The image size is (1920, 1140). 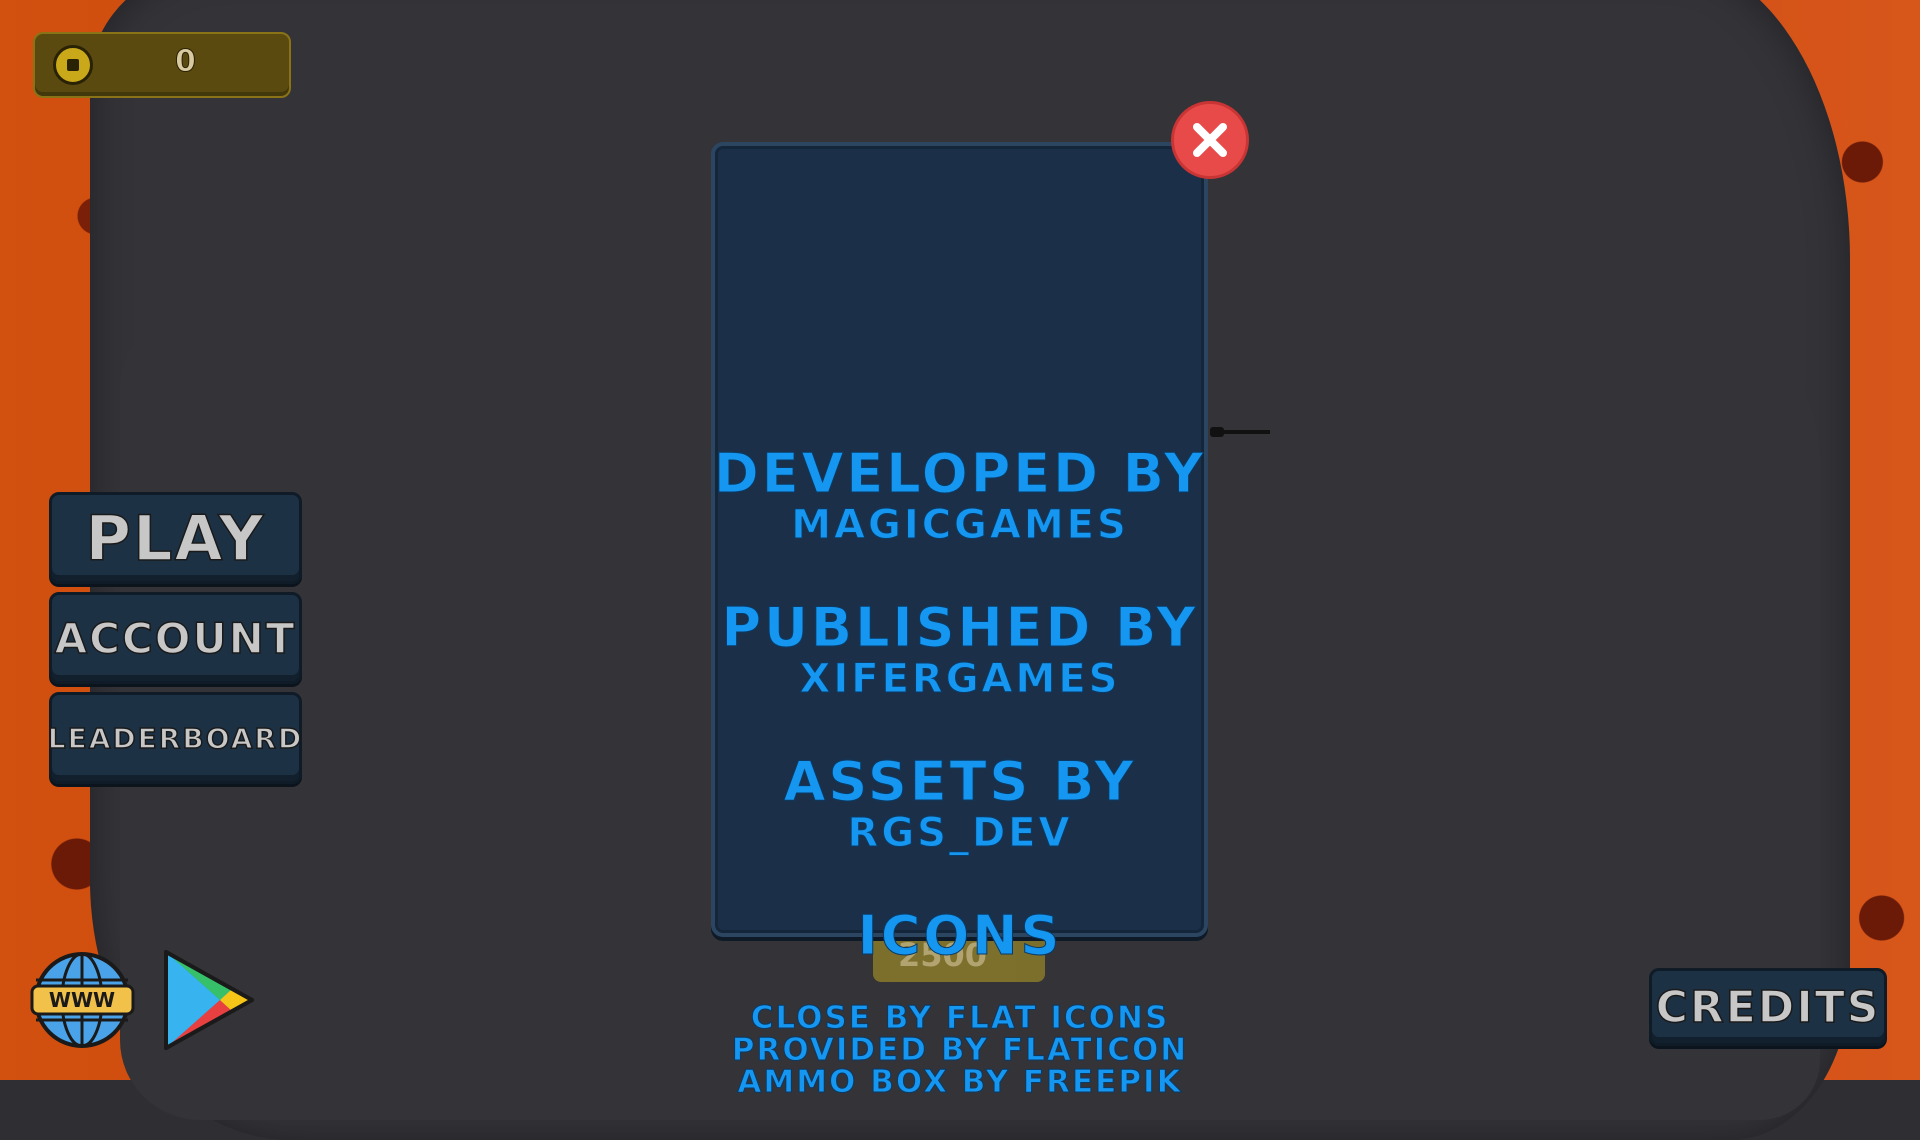 I want to click on globe-icon: WWW, so click(x=82, y=1000).